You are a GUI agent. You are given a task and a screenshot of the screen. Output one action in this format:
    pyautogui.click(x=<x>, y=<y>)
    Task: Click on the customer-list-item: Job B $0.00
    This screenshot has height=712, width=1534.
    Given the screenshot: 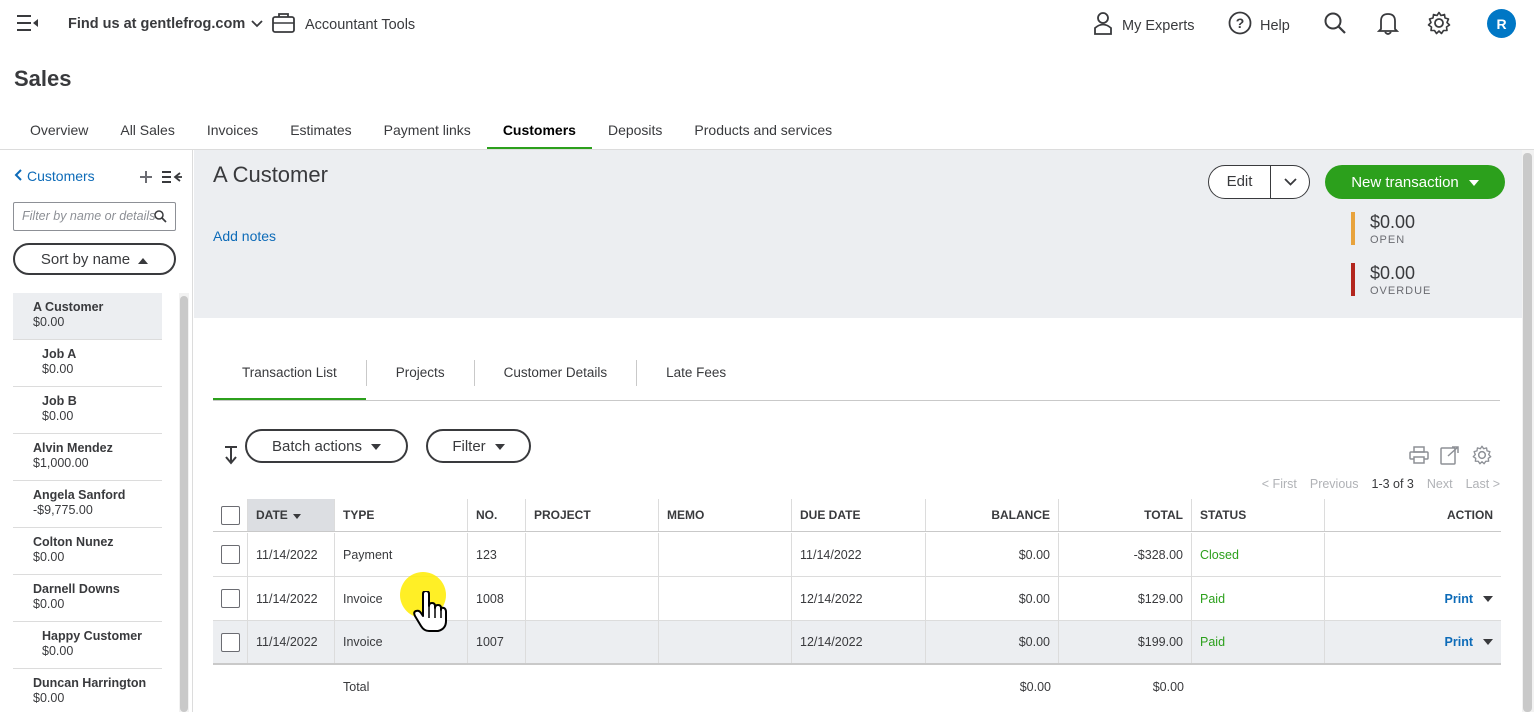 What is the action you would take?
    pyautogui.click(x=87, y=410)
    